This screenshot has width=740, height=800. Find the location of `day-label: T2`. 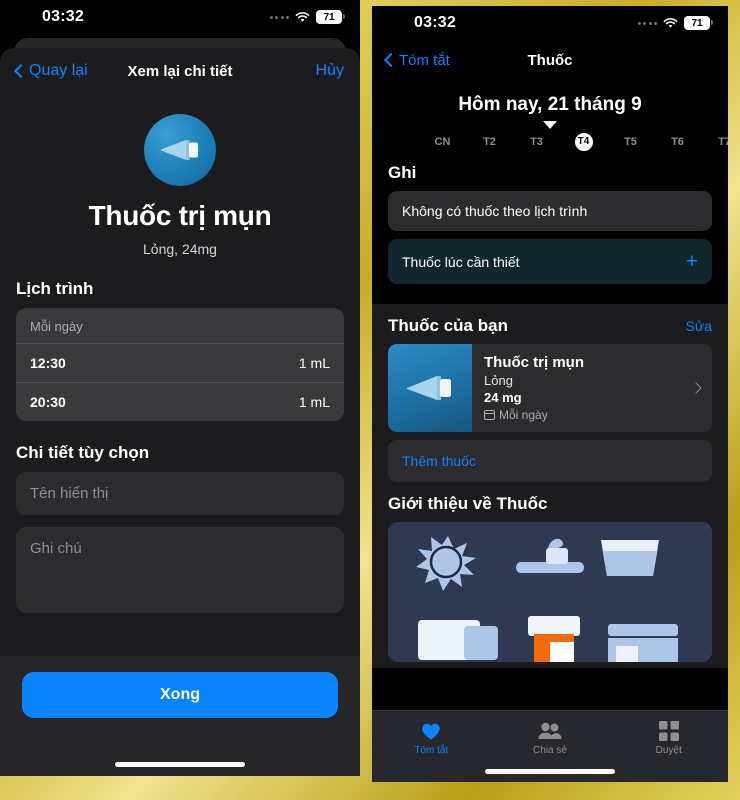

day-label: T2 is located at coordinates (489, 142).